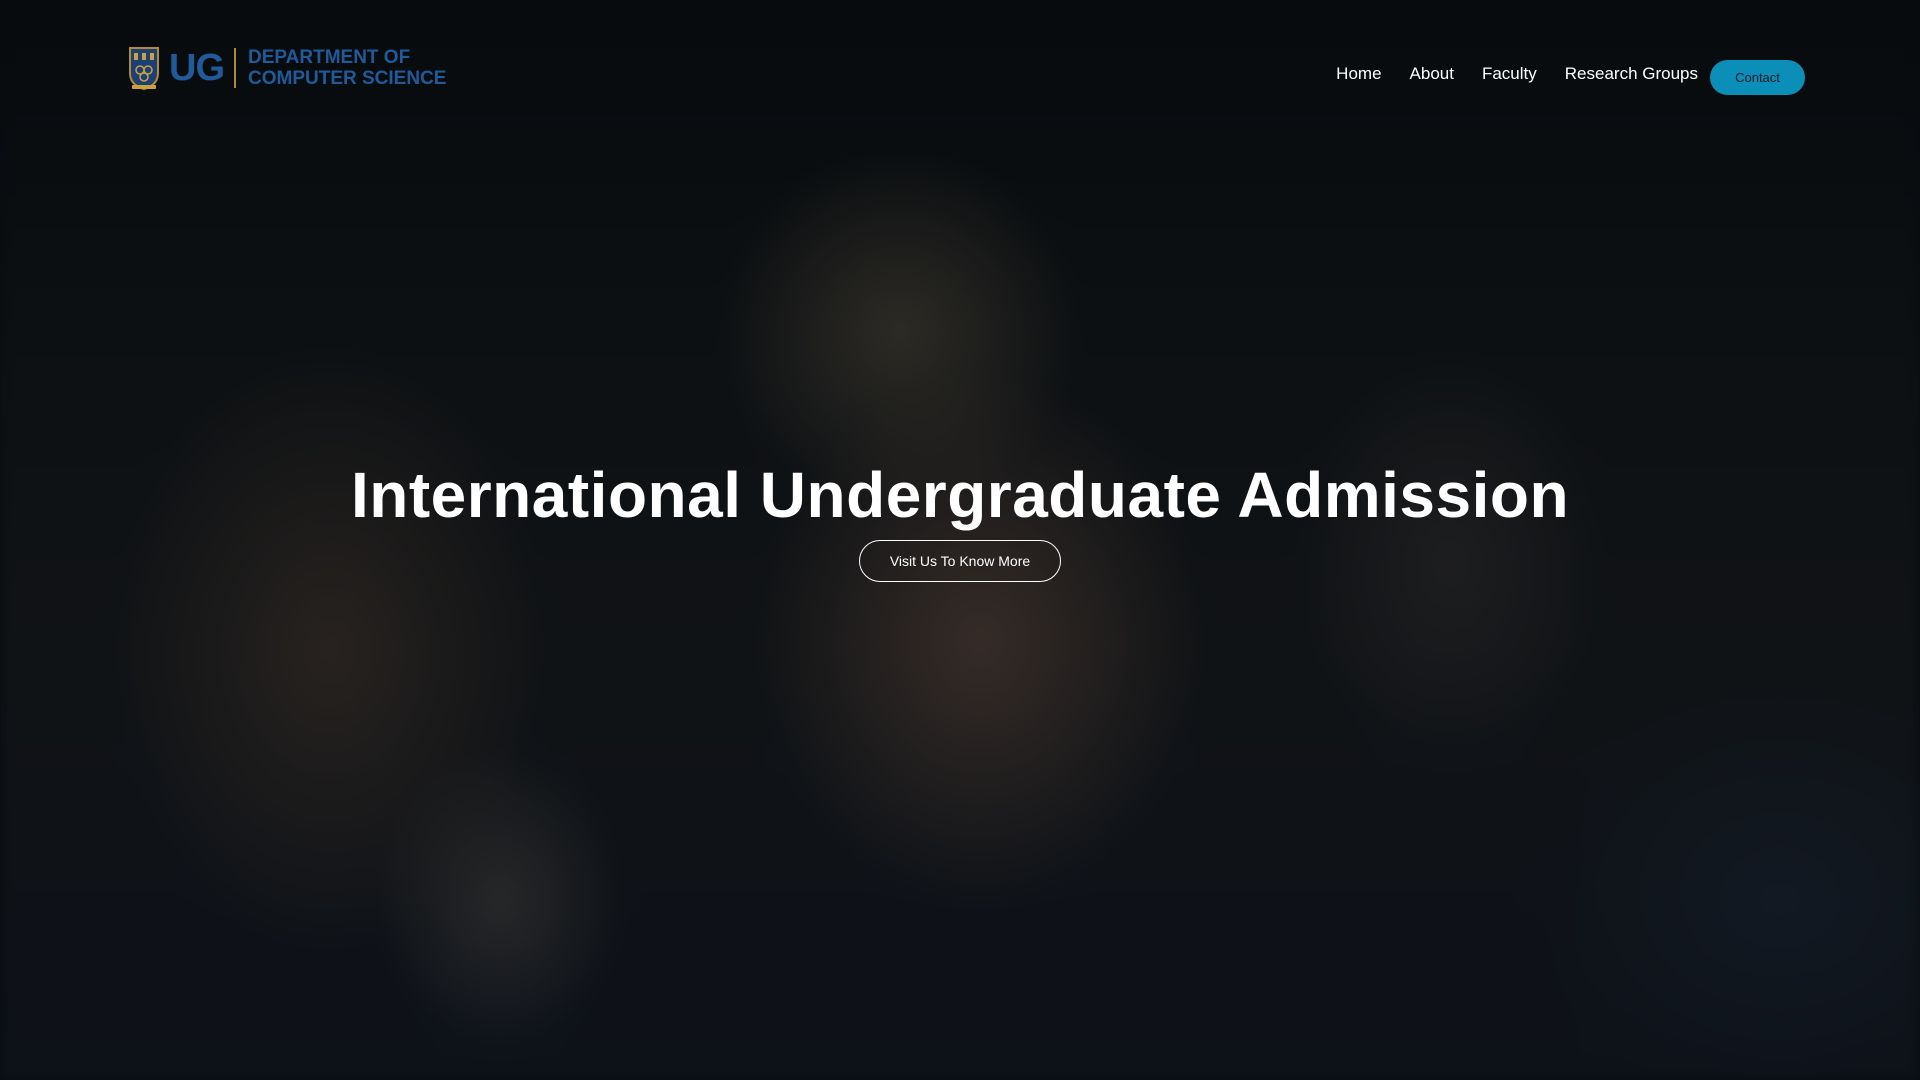  Describe the element at coordinates (960, 561) in the screenshot. I see `visit-us-button: Visit Us To Know More` at that location.